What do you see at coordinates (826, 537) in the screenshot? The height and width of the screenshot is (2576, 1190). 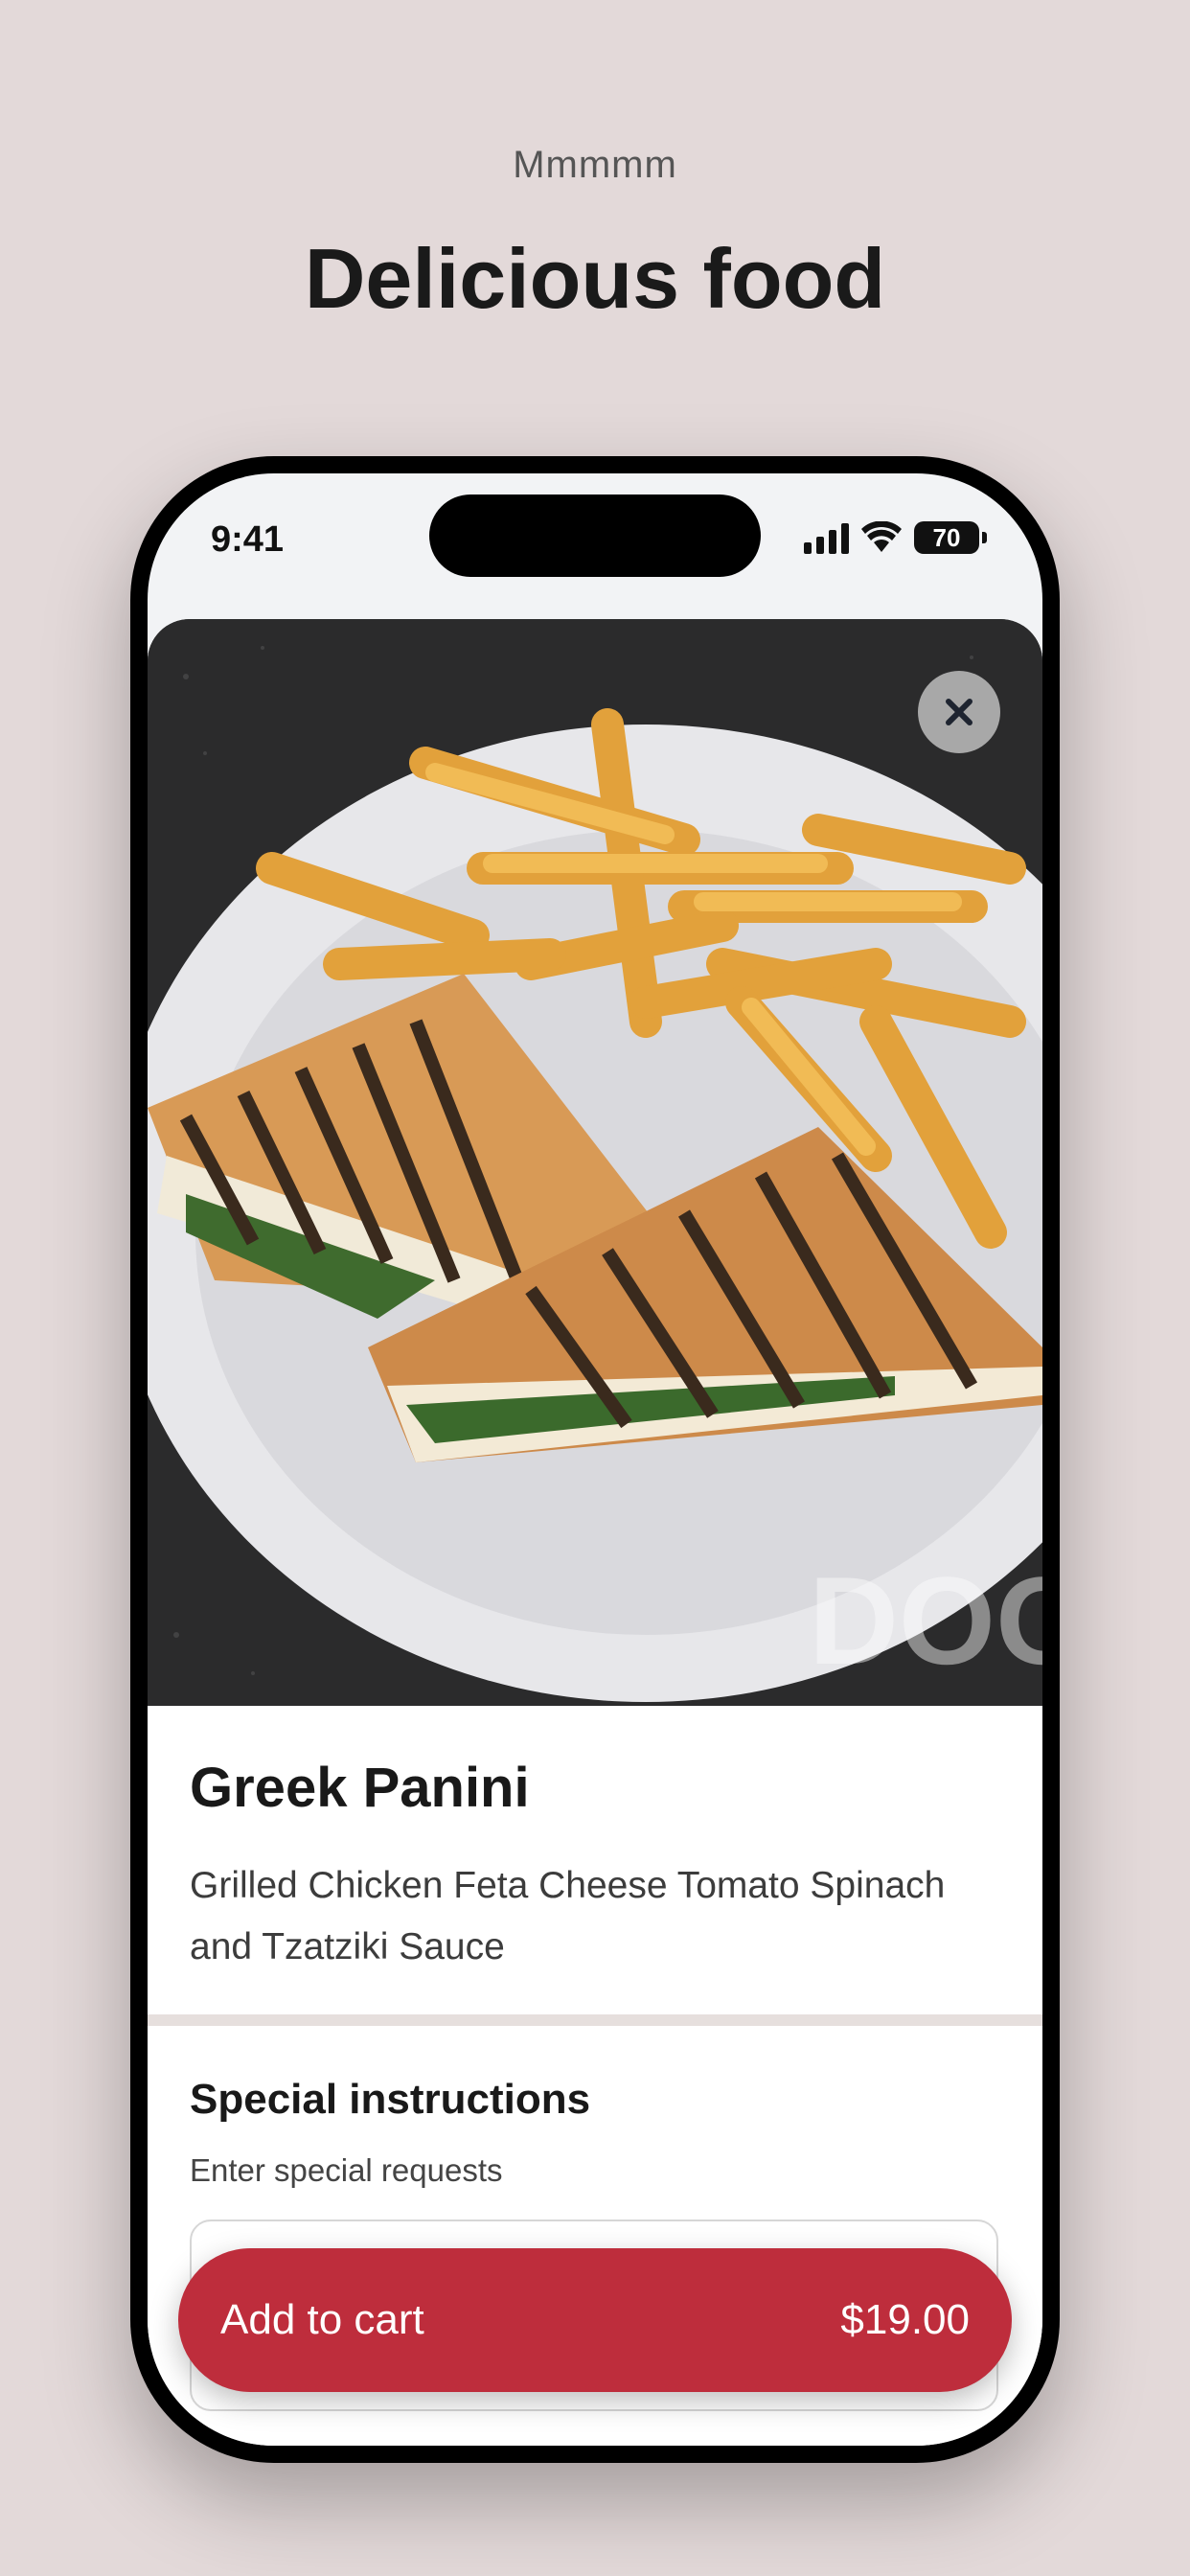 I see `cellular-signal-icon` at bounding box center [826, 537].